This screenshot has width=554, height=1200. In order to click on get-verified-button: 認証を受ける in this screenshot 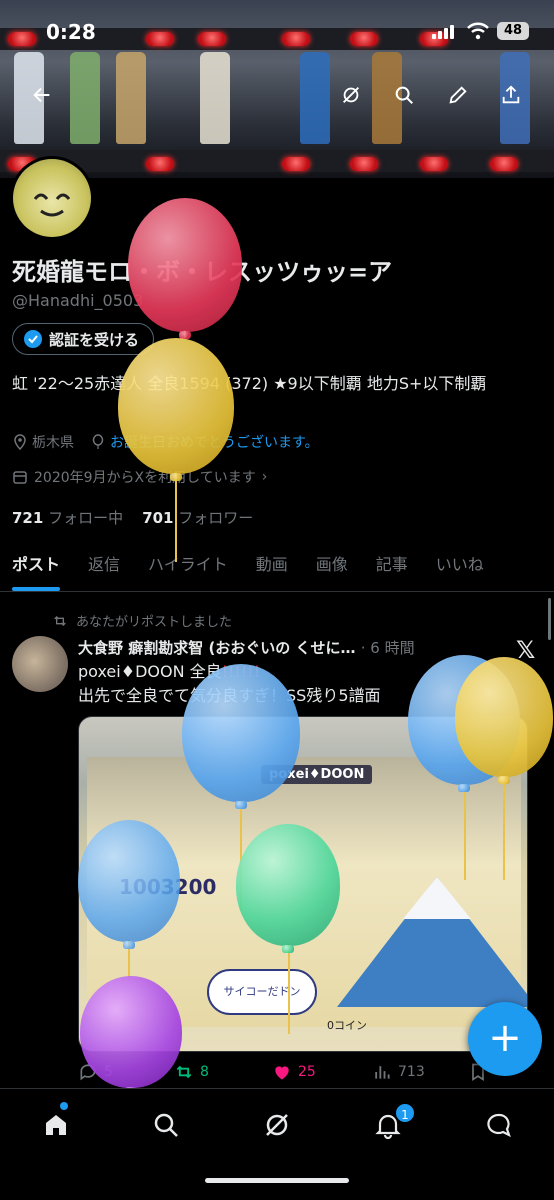, I will do `click(83, 339)`.